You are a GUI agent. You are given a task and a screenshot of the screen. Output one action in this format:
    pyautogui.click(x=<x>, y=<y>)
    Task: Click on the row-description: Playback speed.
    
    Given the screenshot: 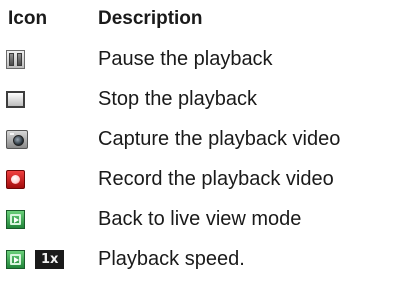 What is the action you would take?
    pyautogui.click(x=171, y=259)
    